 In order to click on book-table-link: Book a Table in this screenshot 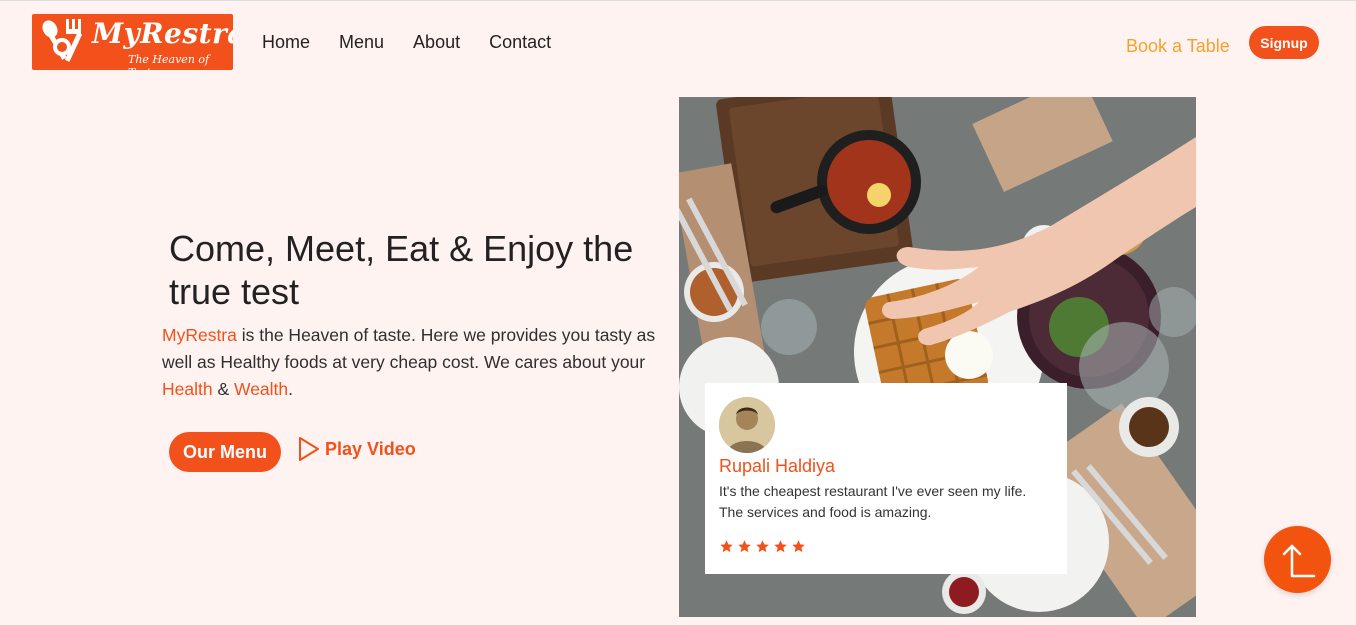, I will do `click(1178, 46)`.